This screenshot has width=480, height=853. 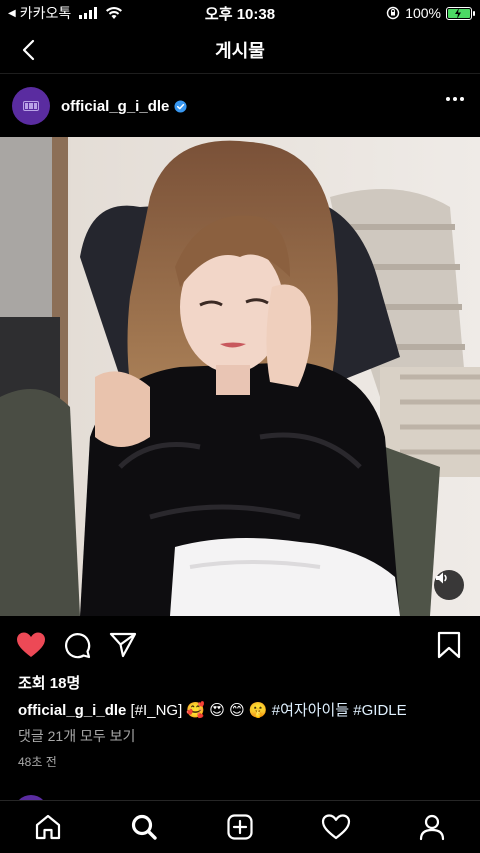 I want to click on comment-button, so click(x=77, y=645).